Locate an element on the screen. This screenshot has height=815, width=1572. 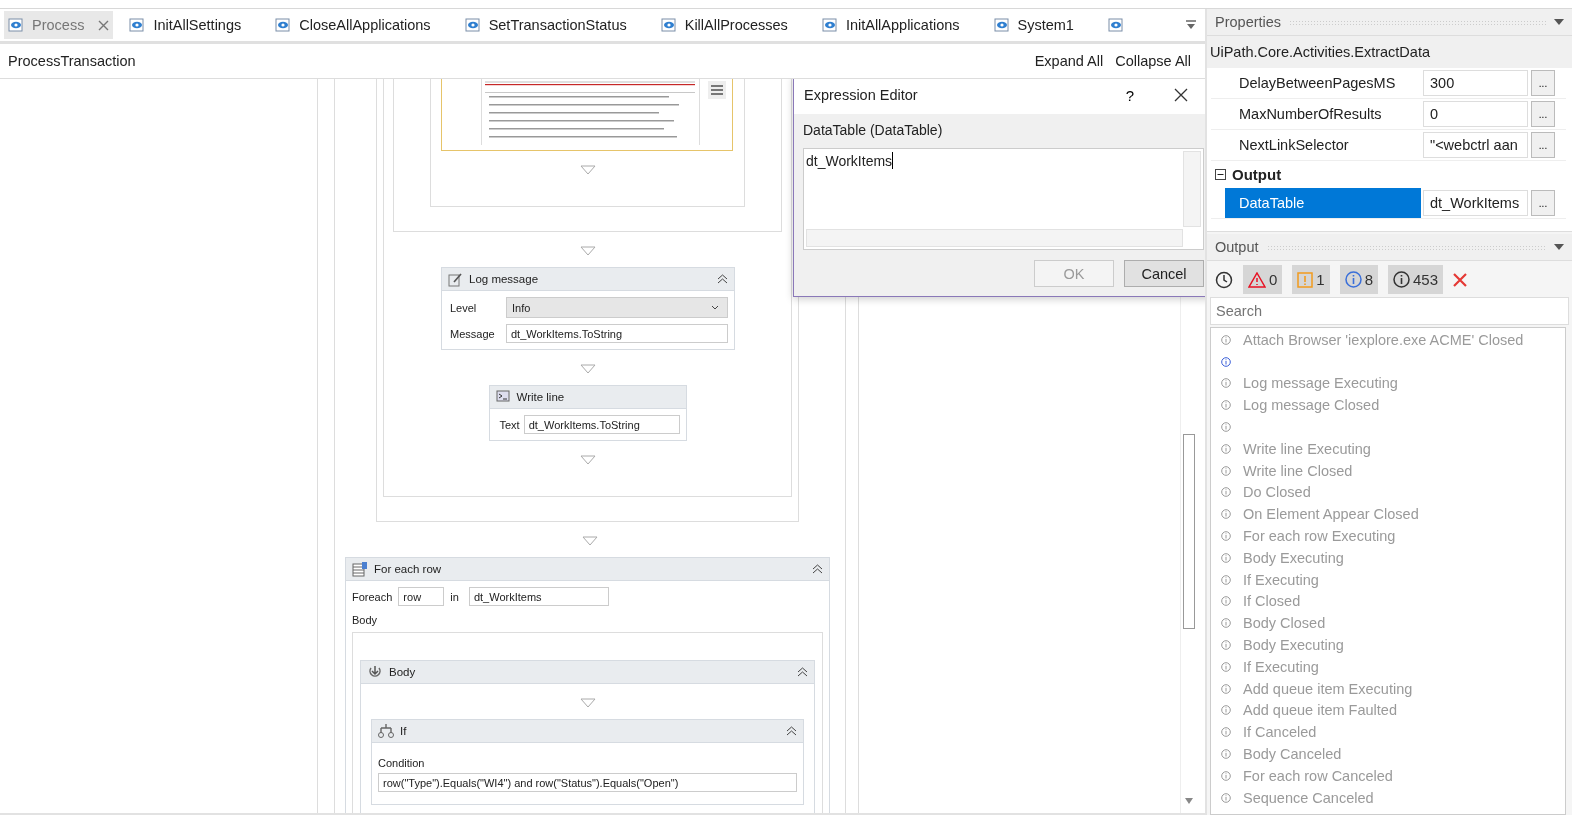
for-each-row-card: For each row Foreach row in dt_WorkItems Body Body If Condition row("Type").Equals("WI4") and row("Status").Equals("Open") is located at coordinates (587, 685).